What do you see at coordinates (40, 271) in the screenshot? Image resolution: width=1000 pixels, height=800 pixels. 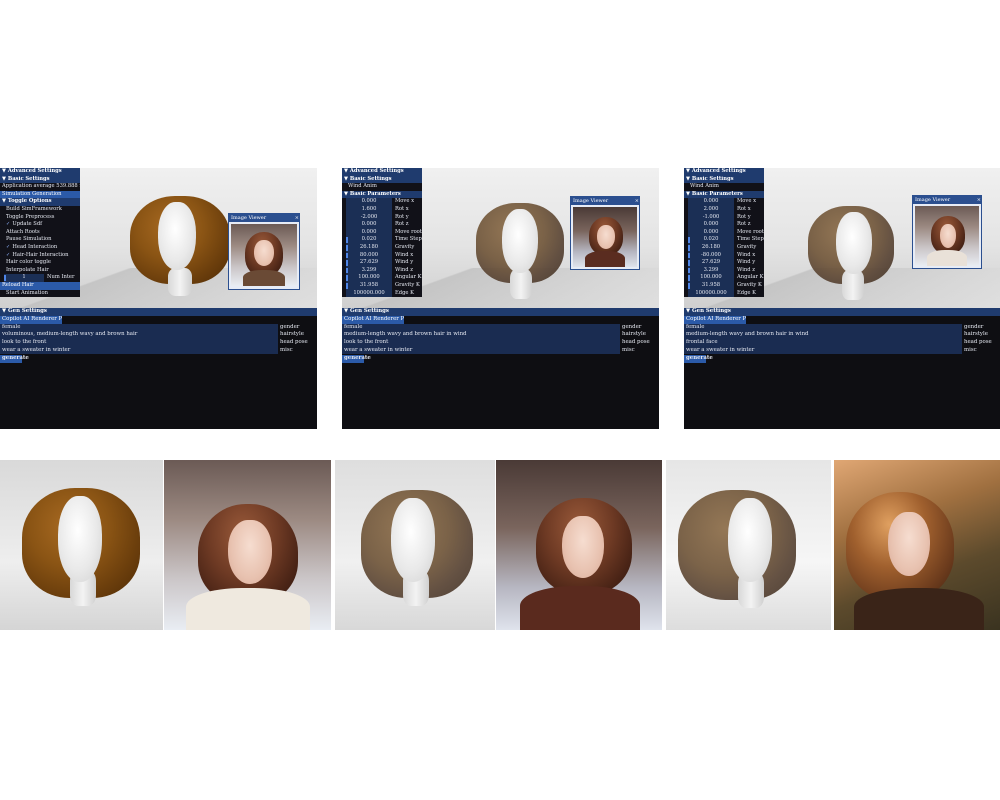 I see `settings-item: Interpolate Hair` at bounding box center [40, 271].